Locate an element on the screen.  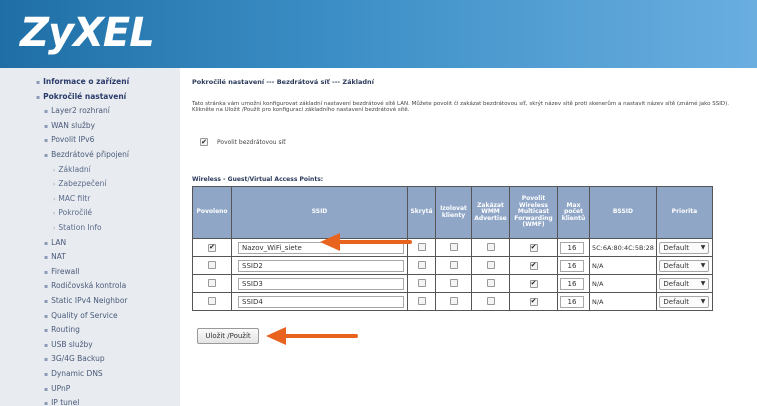
annotation-arrows is located at coordinates (339, 289).